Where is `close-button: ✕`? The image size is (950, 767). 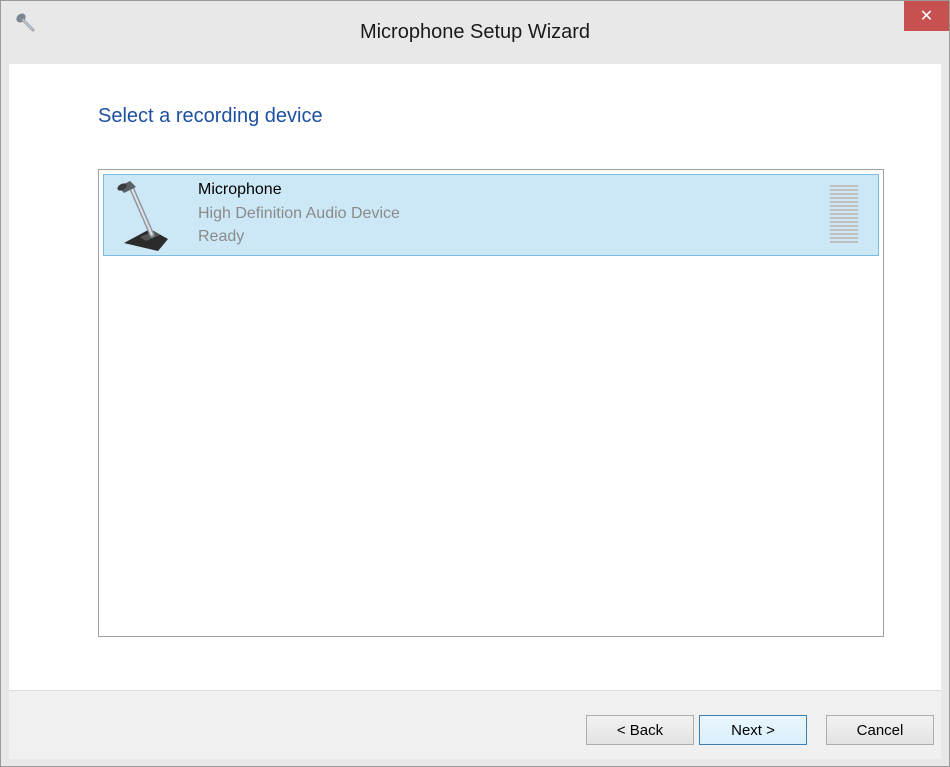 close-button: ✕ is located at coordinates (926, 16).